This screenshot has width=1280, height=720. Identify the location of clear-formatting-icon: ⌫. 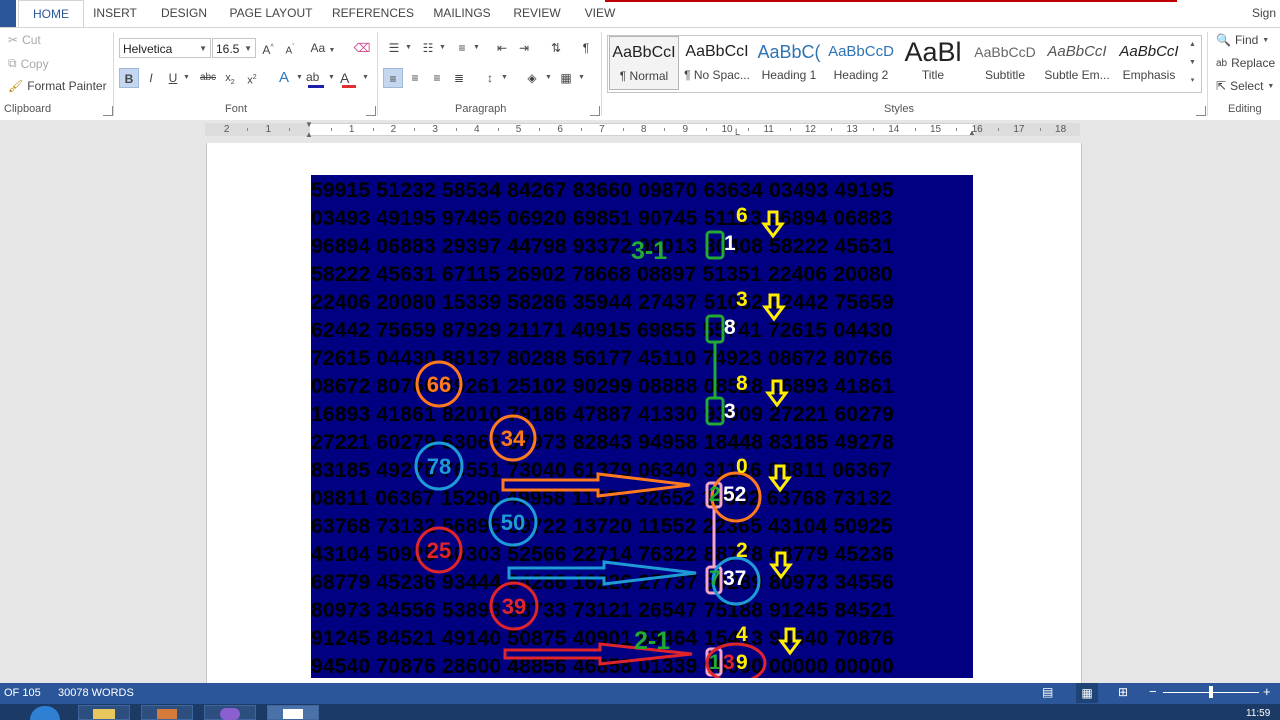
(362, 48).